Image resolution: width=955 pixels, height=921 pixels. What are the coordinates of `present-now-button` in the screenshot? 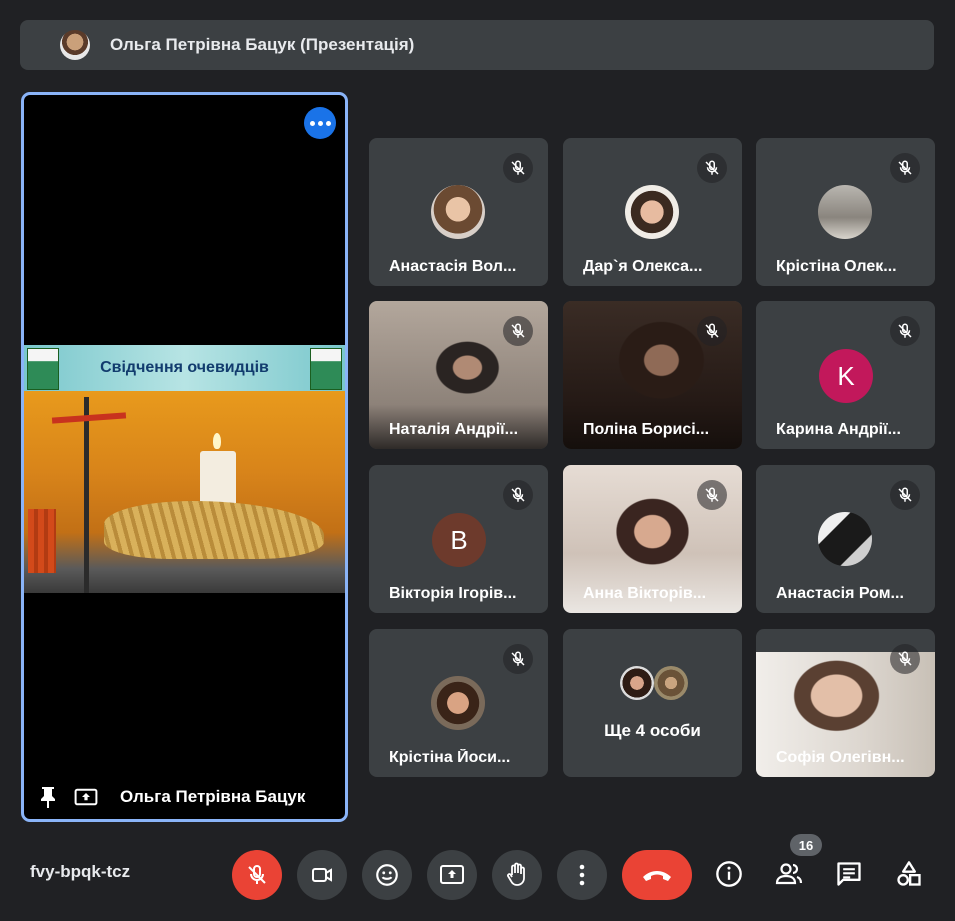 It's located at (452, 875).